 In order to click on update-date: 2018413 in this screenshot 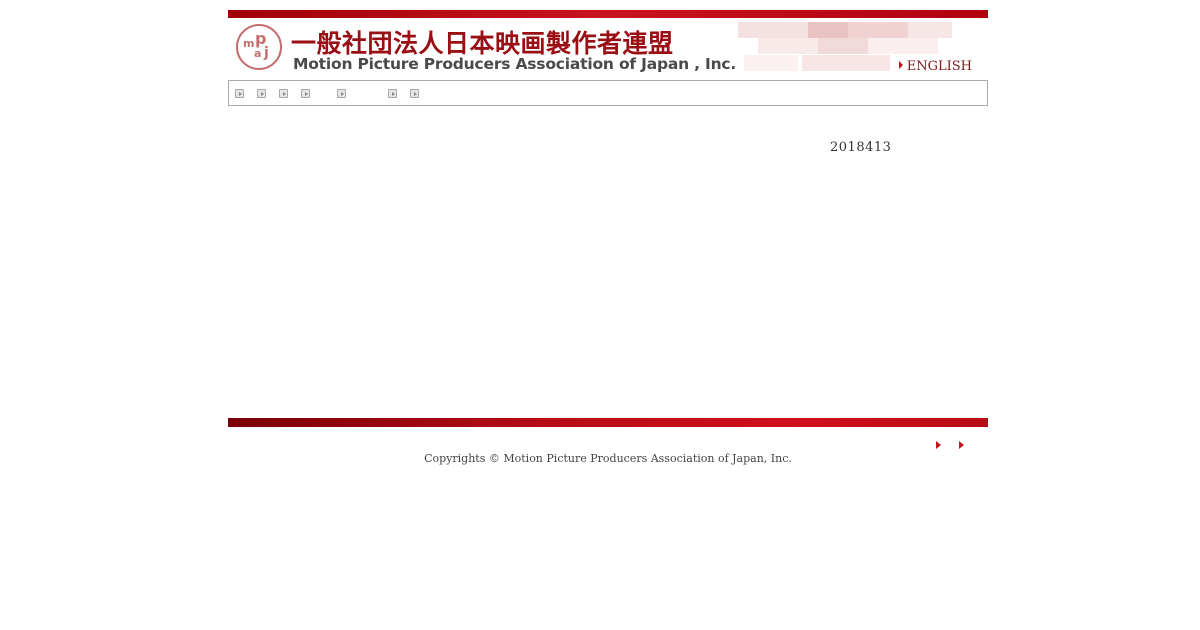, I will do `click(861, 147)`.